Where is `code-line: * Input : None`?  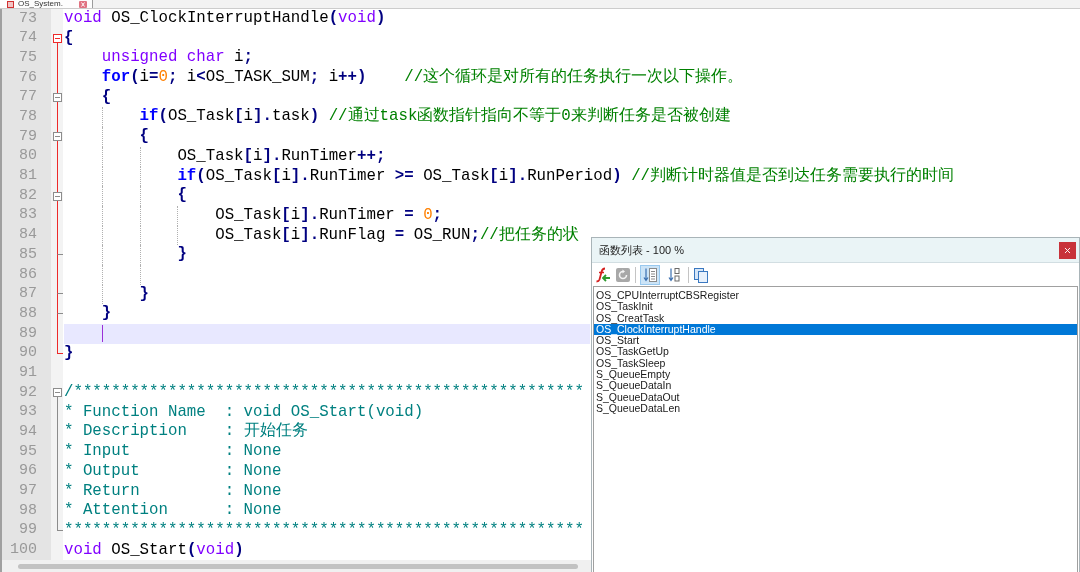 code-line: * Input : None is located at coordinates (173, 452).